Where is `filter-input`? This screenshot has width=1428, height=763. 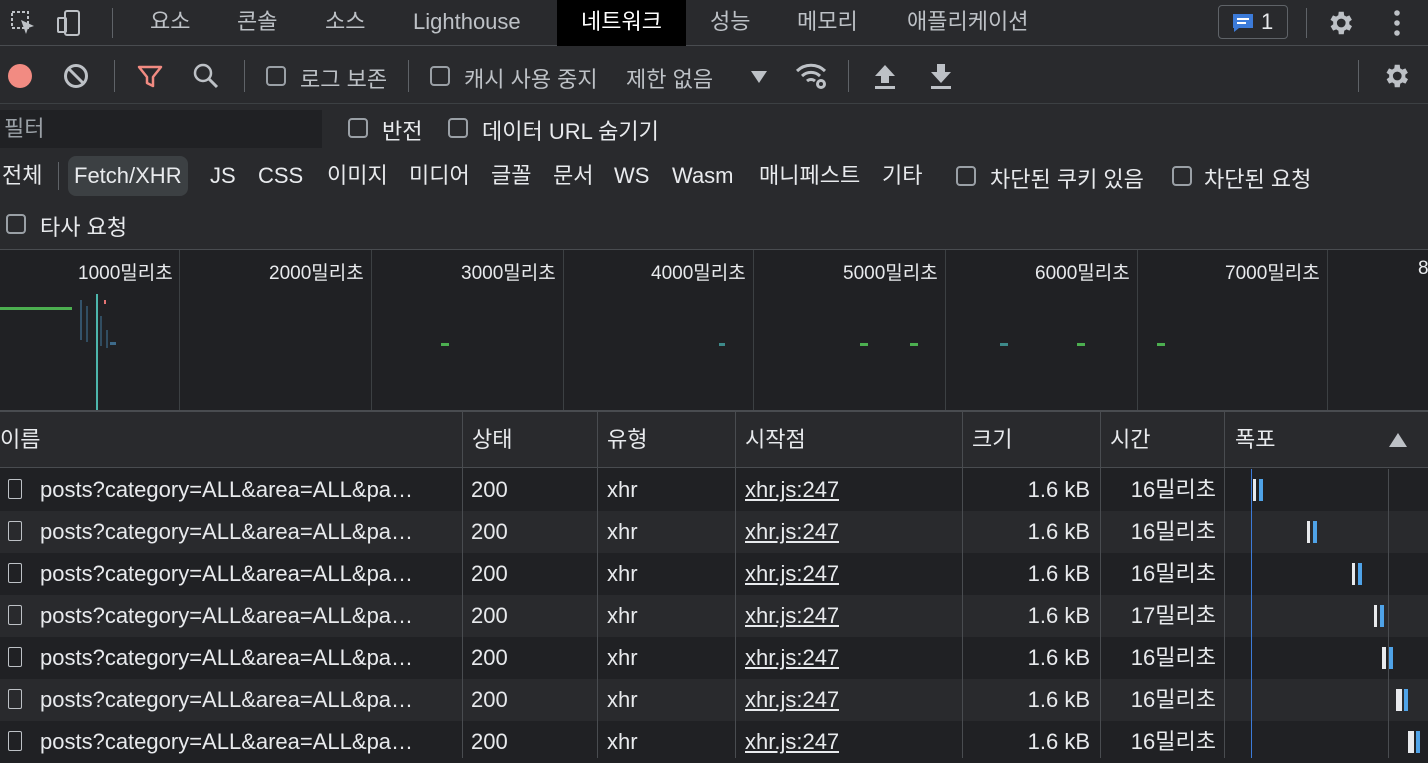 filter-input is located at coordinates (161, 129).